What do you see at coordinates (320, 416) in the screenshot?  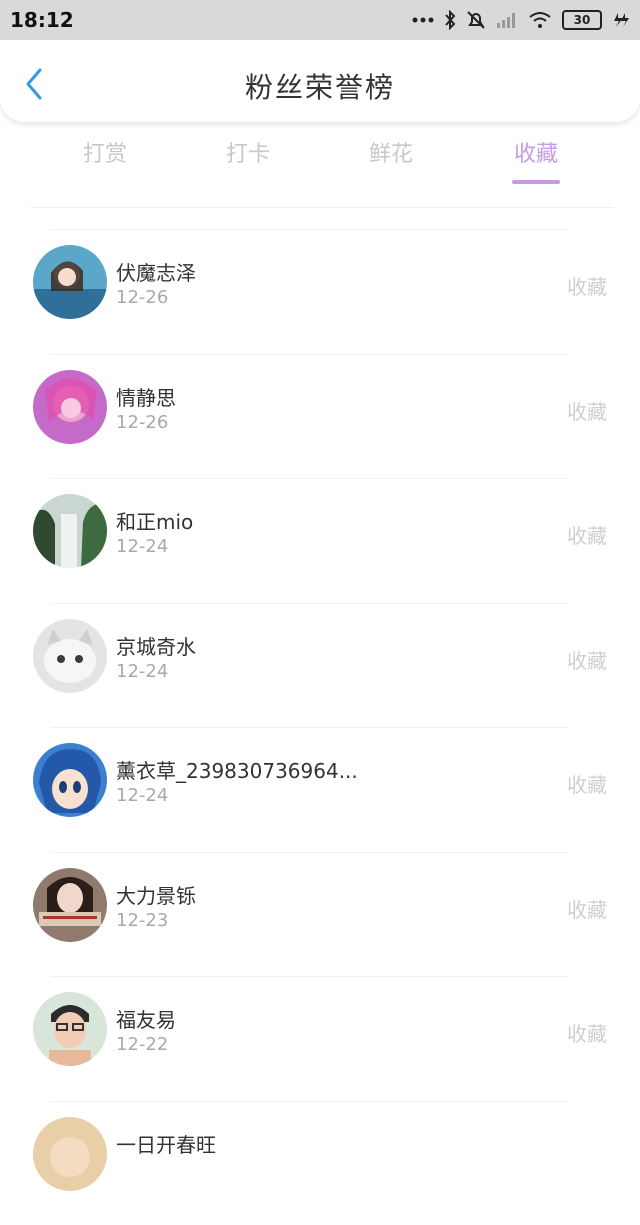 I see `list-item: 情静思 12-26 收藏` at bounding box center [320, 416].